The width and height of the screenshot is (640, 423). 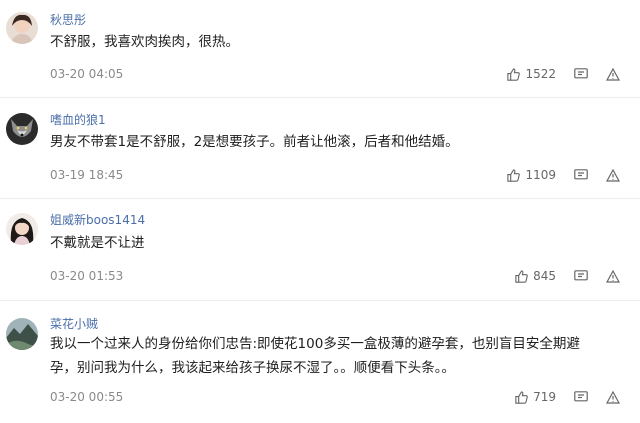 What do you see at coordinates (97, 219) in the screenshot?
I see `username: 姐威新boos1414` at bounding box center [97, 219].